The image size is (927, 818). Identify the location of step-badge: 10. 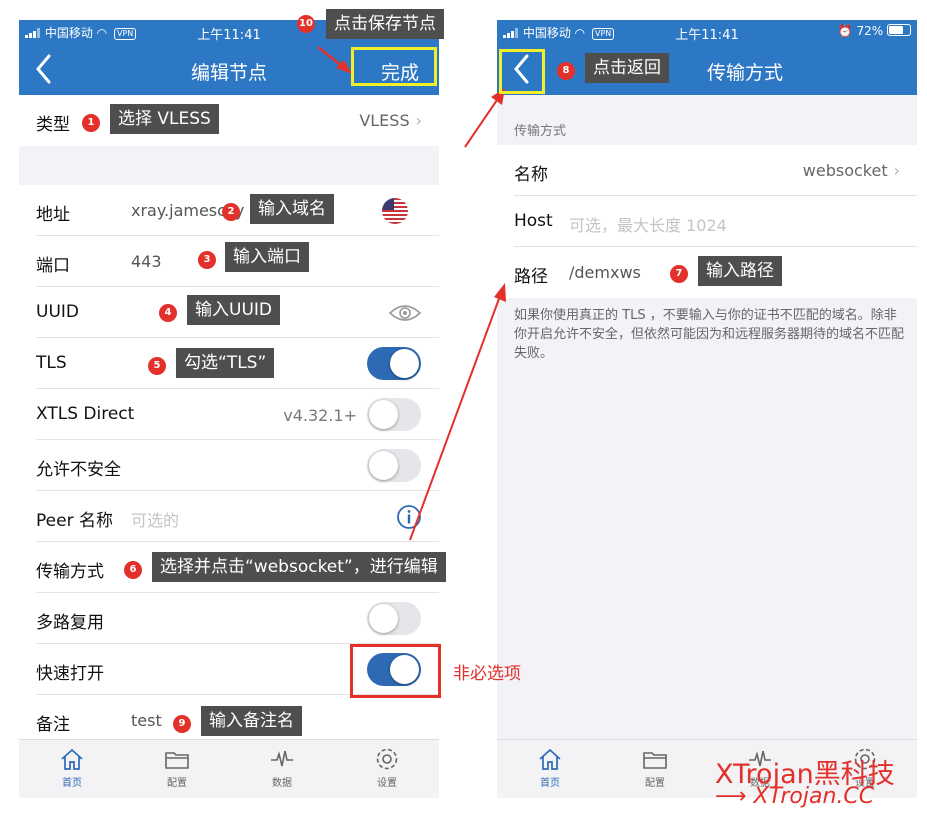
(306, 24).